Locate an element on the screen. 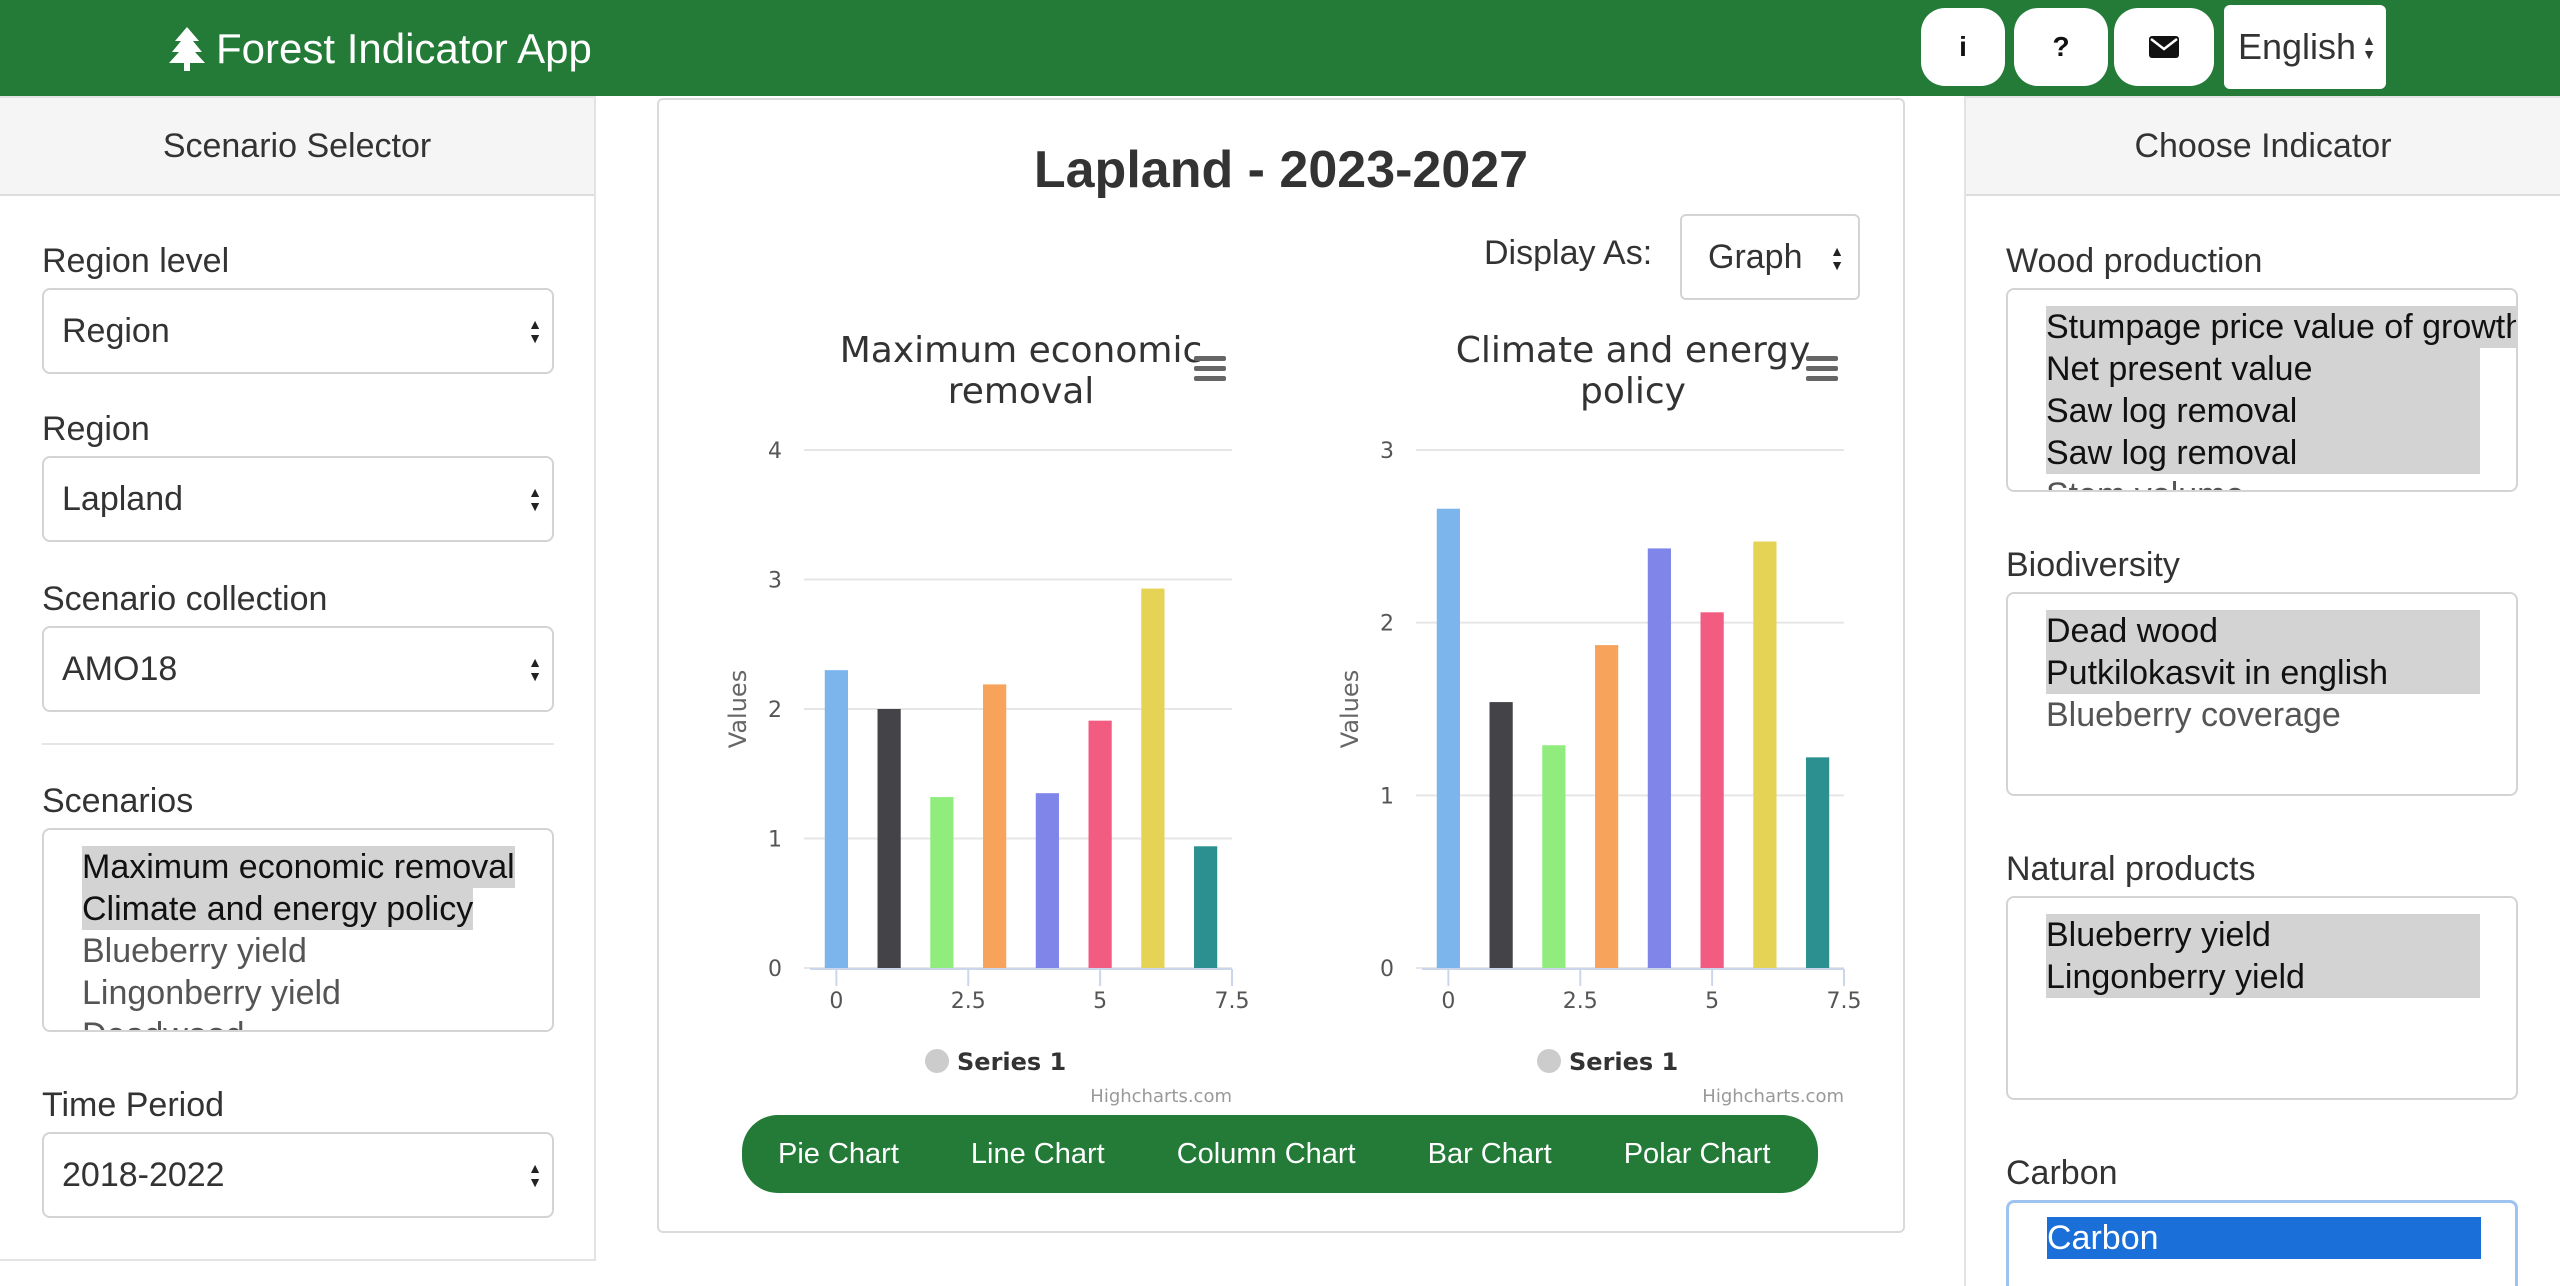 Image resolution: width=2560 pixels, height=1286 pixels. carbon-listbox: Carbon is located at coordinates (2262, 1243).